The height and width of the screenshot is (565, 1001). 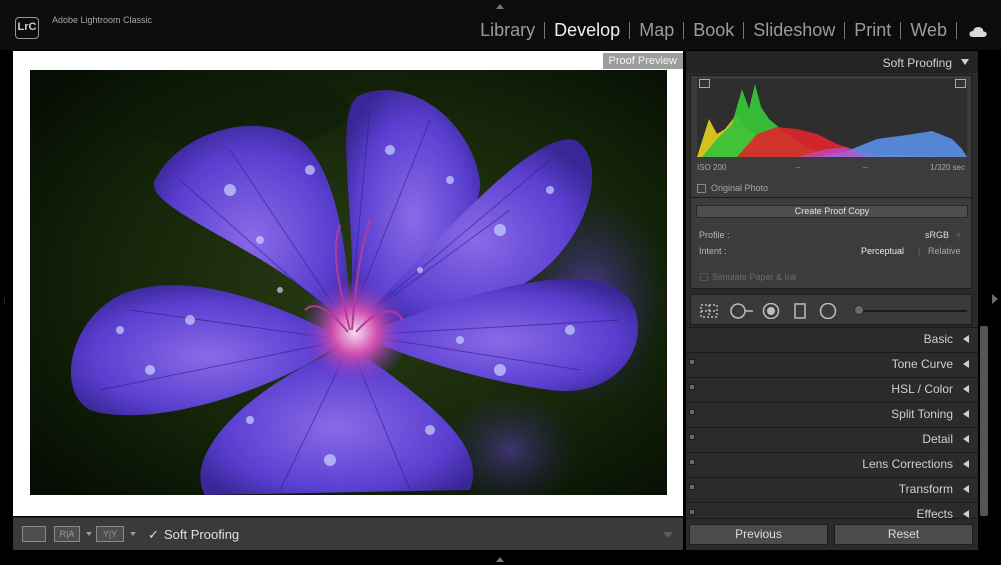 What do you see at coordinates (668, 535) in the screenshot?
I see `toolbar-options-icon` at bounding box center [668, 535].